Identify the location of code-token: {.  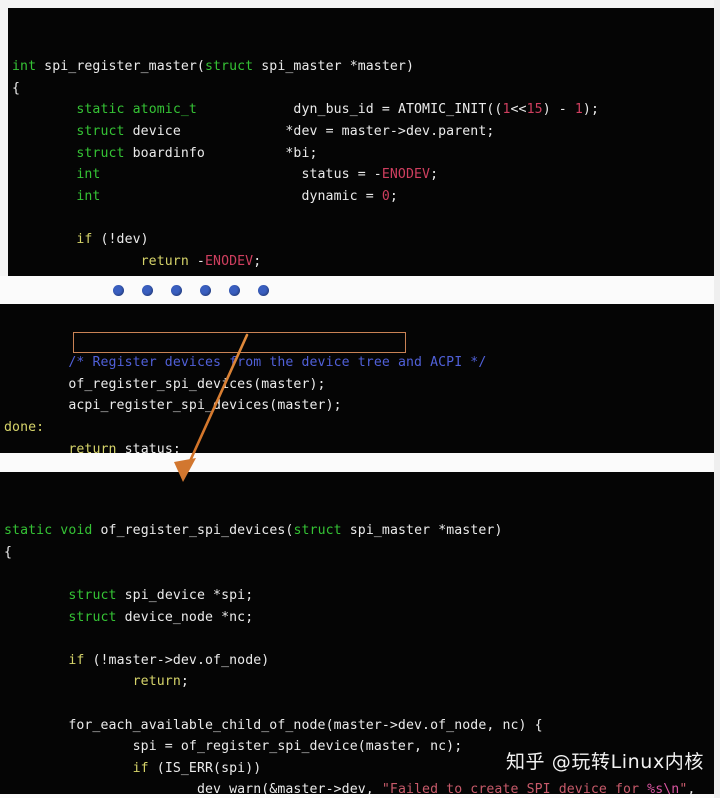
(16, 88).